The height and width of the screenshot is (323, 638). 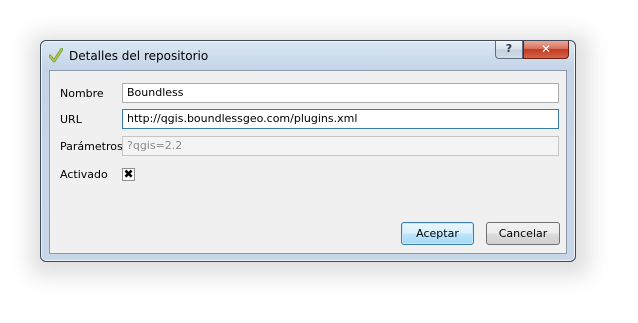 What do you see at coordinates (71, 119) in the screenshot?
I see `url-label: URL` at bounding box center [71, 119].